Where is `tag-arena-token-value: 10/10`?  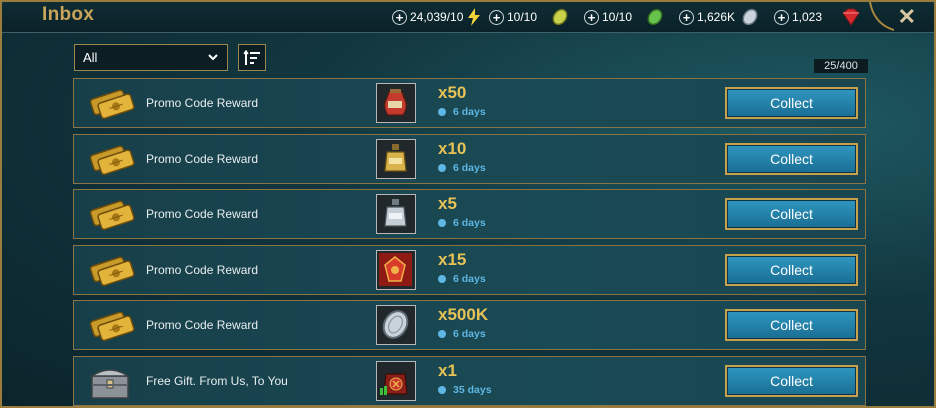
tag-arena-token-value: 10/10 is located at coordinates (617, 17).